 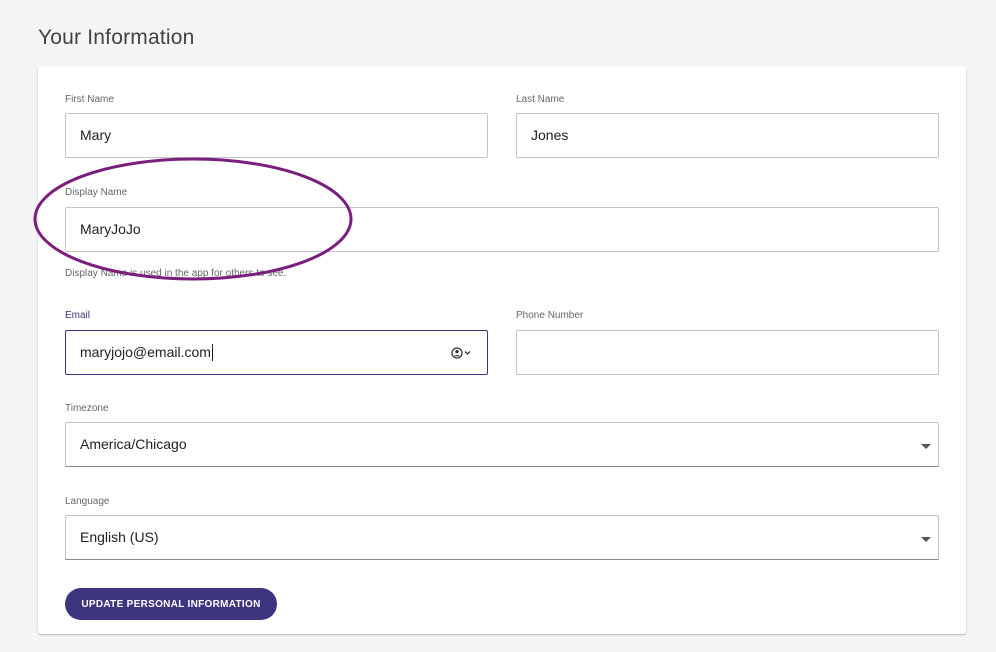 What do you see at coordinates (550, 315) in the screenshot?
I see `phone-number-label: Phone Number` at bounding box center [550, 315].